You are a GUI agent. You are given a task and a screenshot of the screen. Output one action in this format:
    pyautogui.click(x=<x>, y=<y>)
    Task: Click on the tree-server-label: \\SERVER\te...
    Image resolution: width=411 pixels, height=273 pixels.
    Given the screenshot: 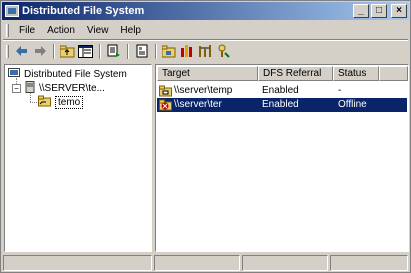 What is the action you would take?
    pyautogui.click(x=72, y=88)
    